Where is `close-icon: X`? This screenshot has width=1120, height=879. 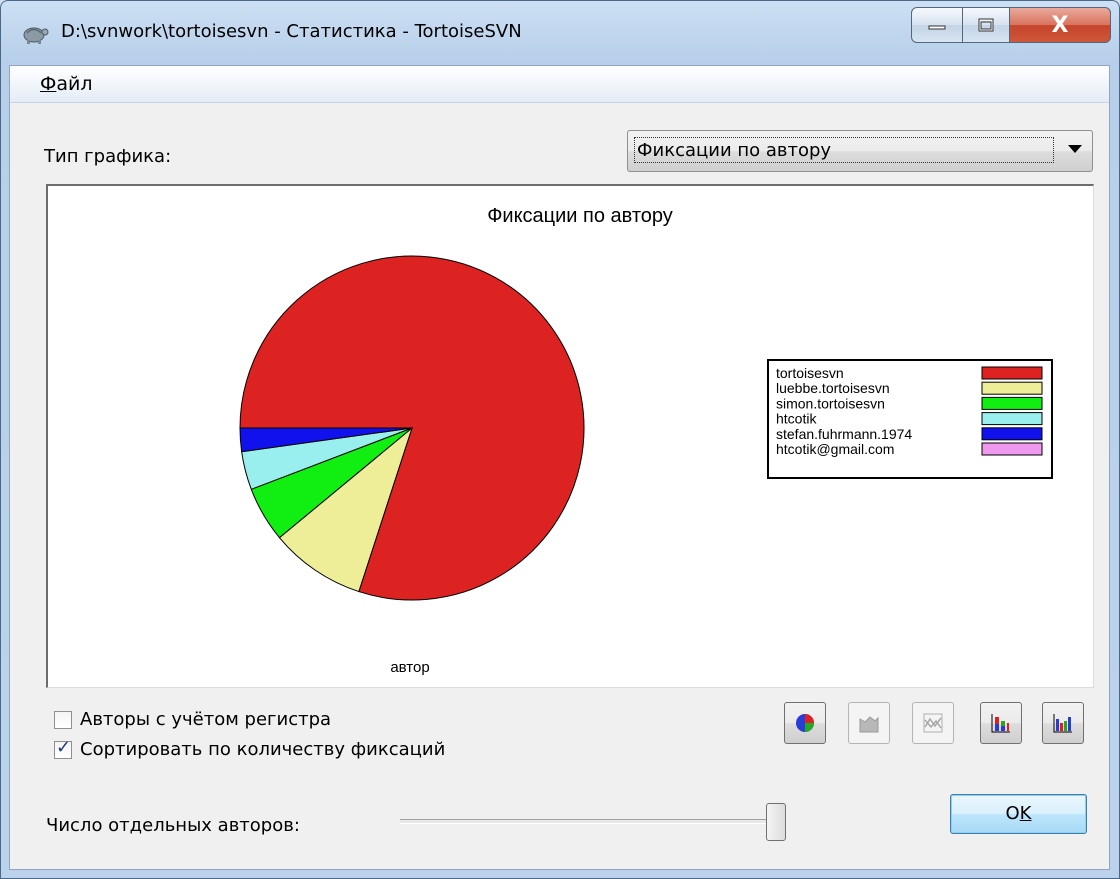
close-icon: X is located at coordinates (1060, 25).